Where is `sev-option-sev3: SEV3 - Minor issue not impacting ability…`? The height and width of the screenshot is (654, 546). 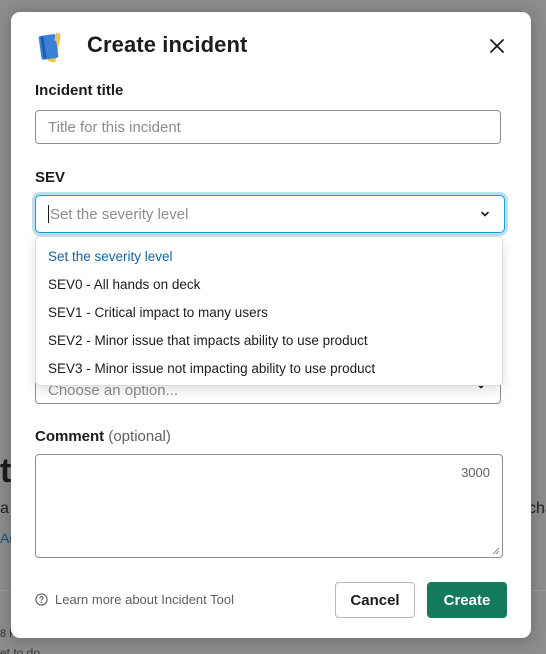
sev-option-sev3: SEV3 - Minor issue not impacting ability… is located at coordinates (269, 369).